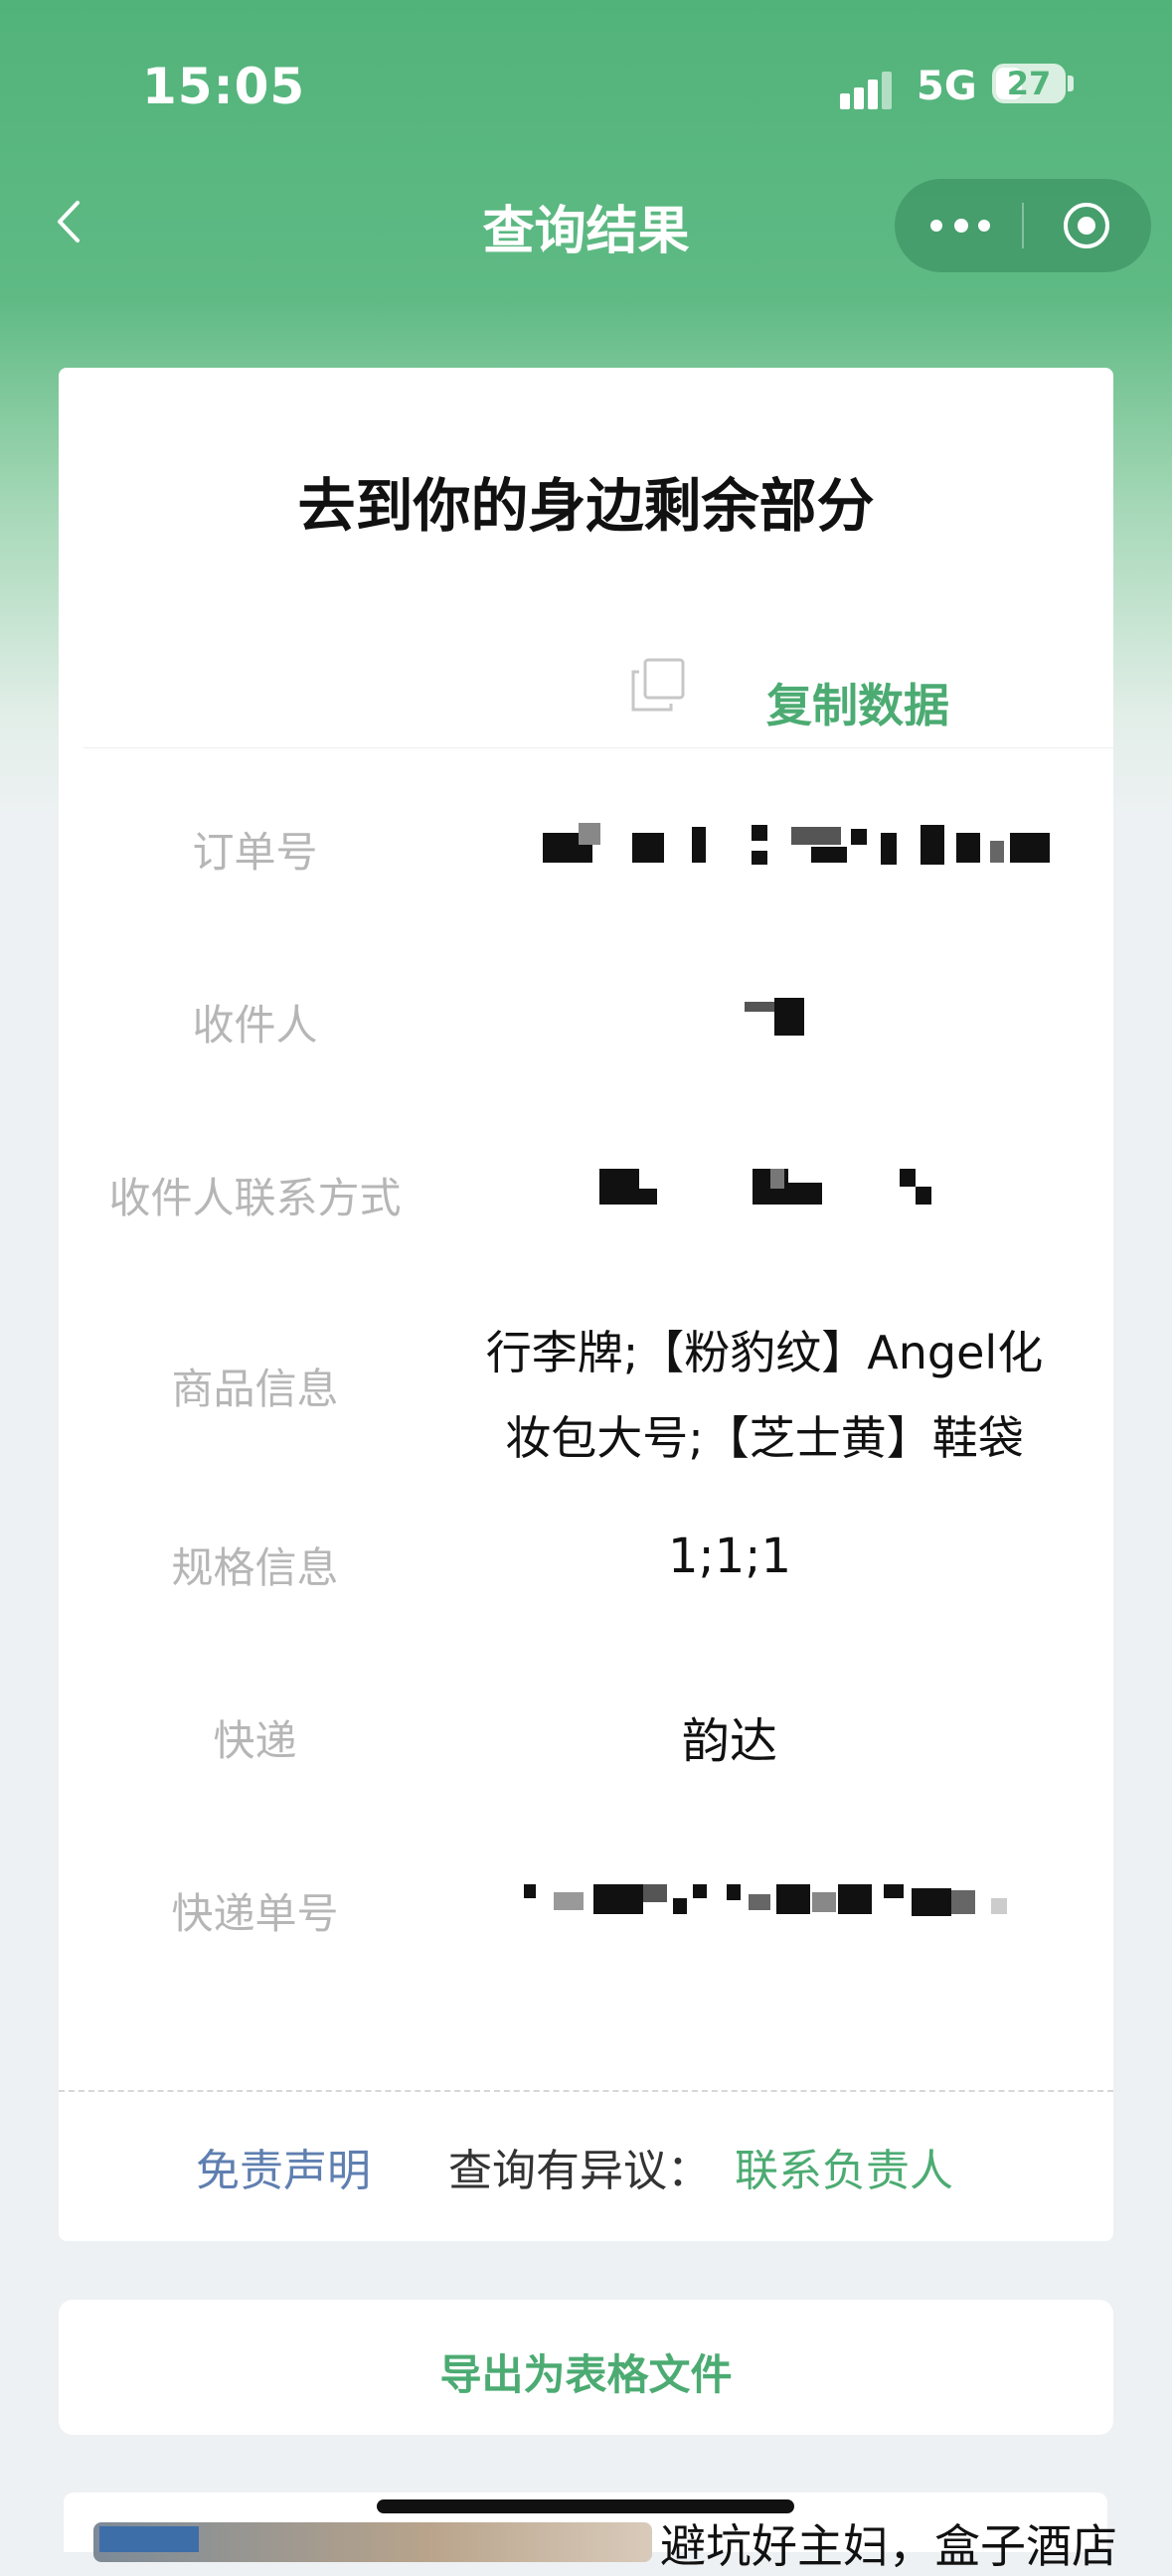 Image resolution: width=1172 pixels, height=2576 pixels. I want to click on courier-value: 韵达, so click(729, 1741).